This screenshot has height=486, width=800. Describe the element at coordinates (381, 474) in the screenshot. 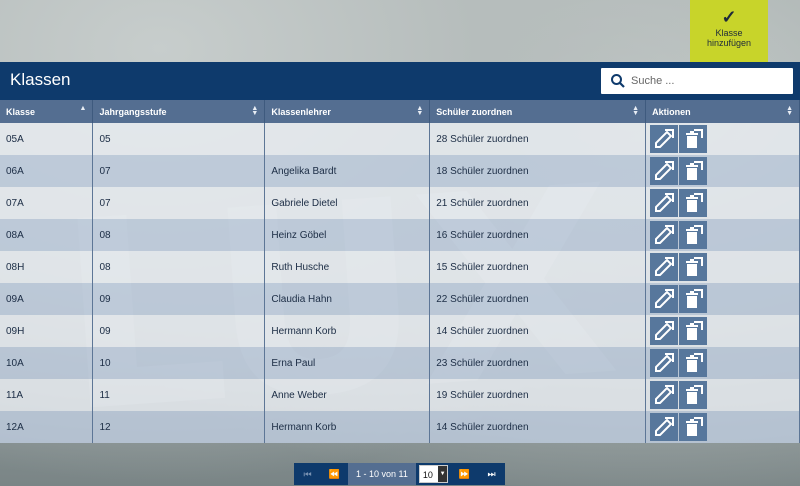

I see `pagination-info: 1 - 10 von 11` at that location.